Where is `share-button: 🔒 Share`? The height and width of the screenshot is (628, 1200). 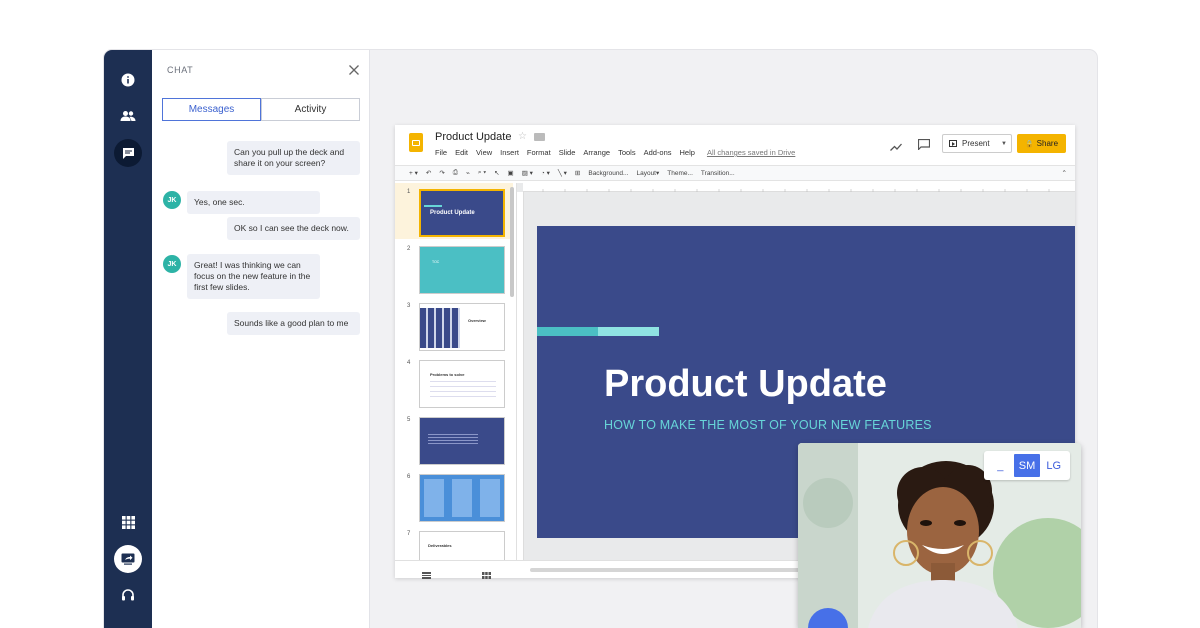 share-button: 🔒 Share is located at coordinates (1041, 143).